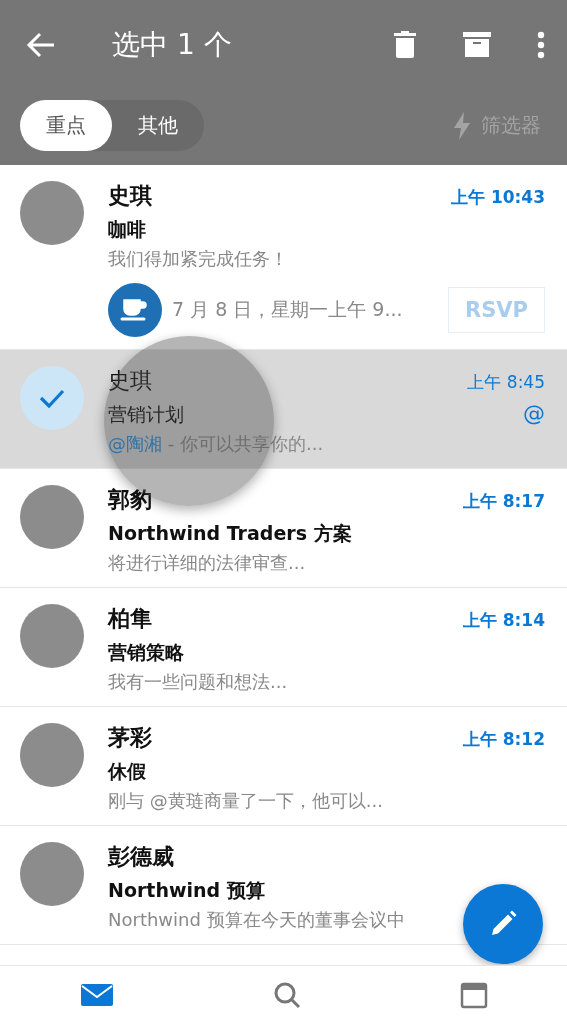 This screenshot has height=1024, width=567. Describe the element at coordinates (186, 890) in the screenshot. I see `message-subject: Northwind 预算` at that location.